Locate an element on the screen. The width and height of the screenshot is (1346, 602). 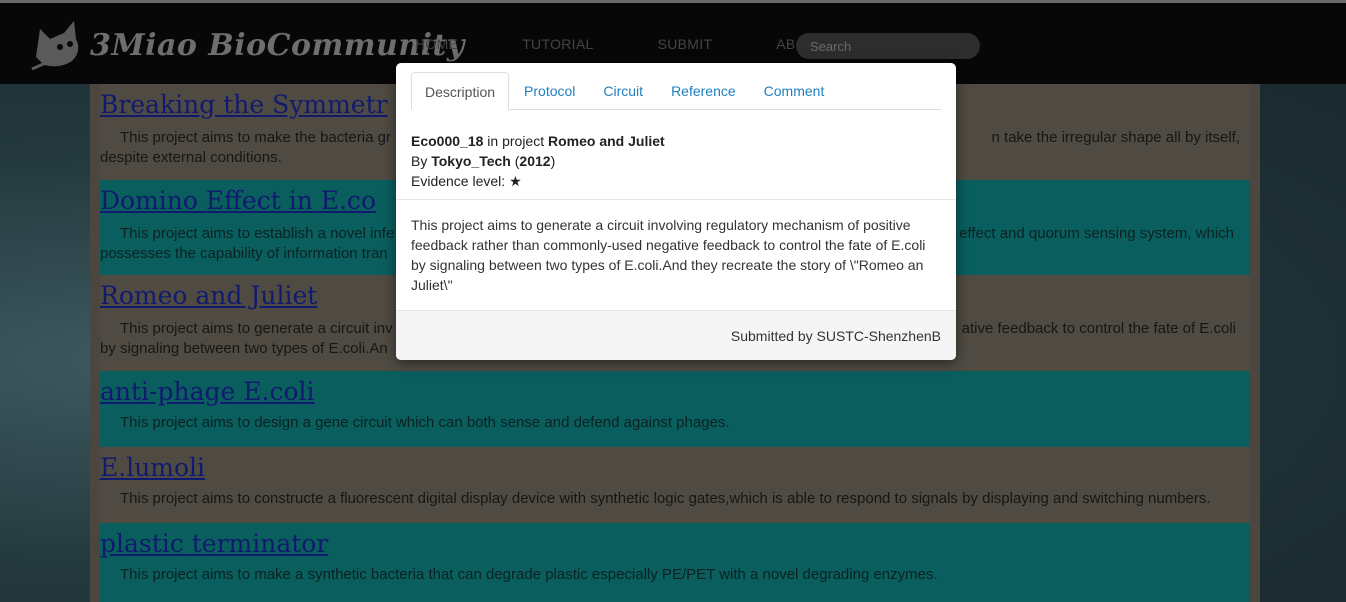
part-id: Eco000_18 is located at coordinates (447, 141).